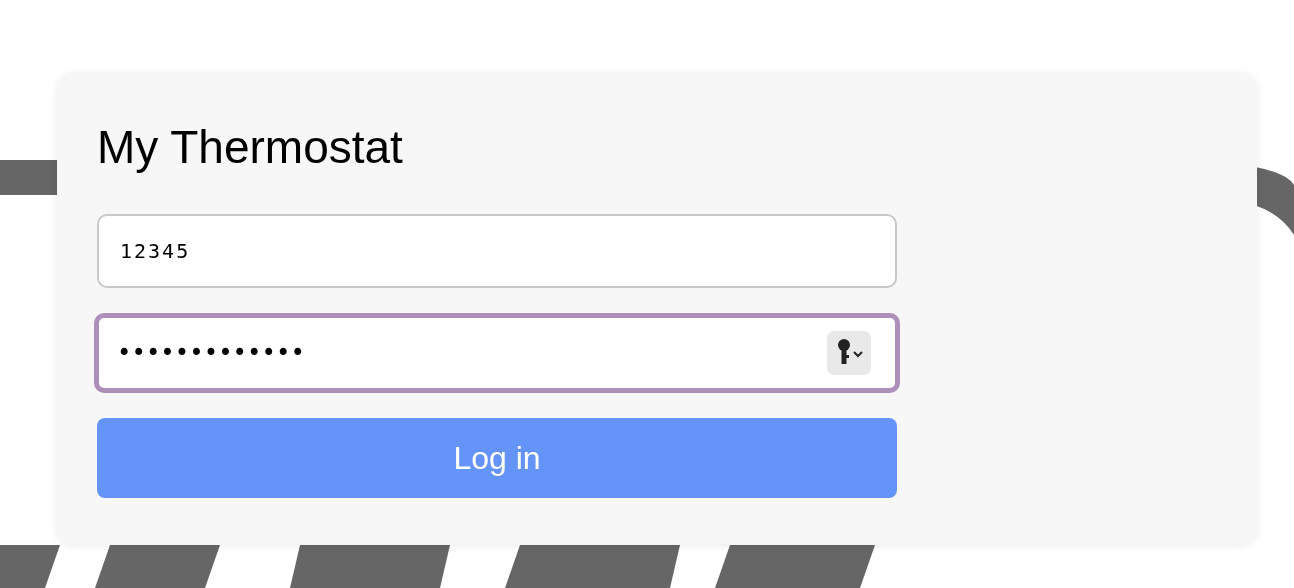  What do you see at coordinates (497, 251) in the screenshot?
I see `username-field: 12345` at bounding box center [497, 251].